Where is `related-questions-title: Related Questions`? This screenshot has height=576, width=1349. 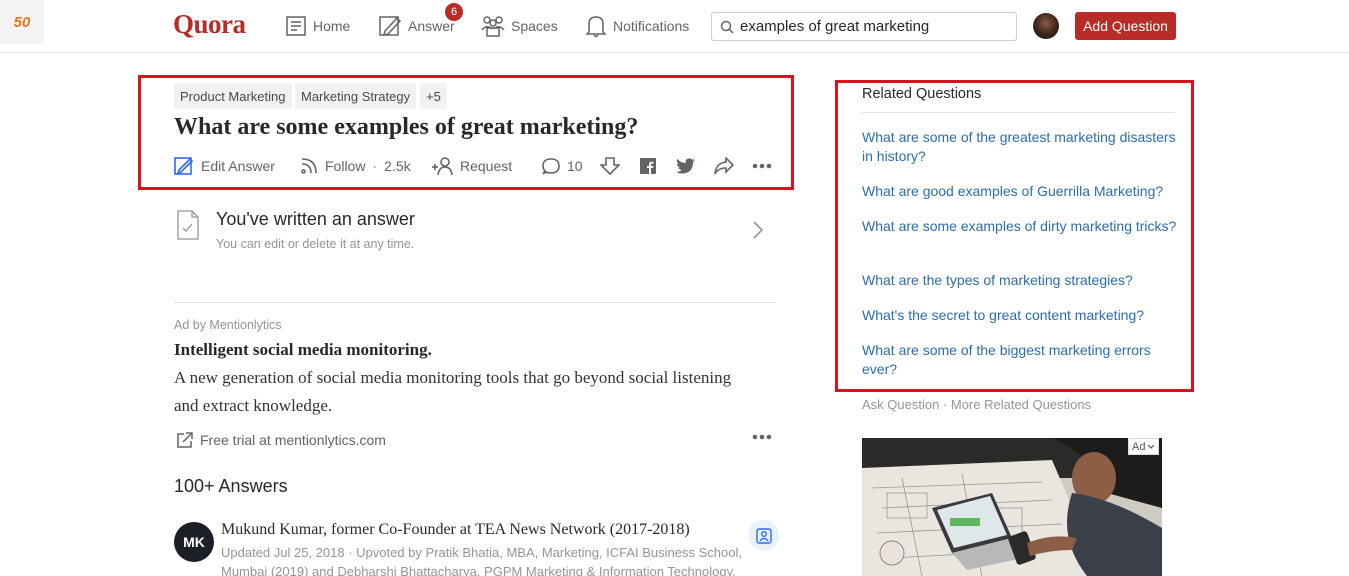 related-questions-title: Related Questions is located at coordinates (922, 94).